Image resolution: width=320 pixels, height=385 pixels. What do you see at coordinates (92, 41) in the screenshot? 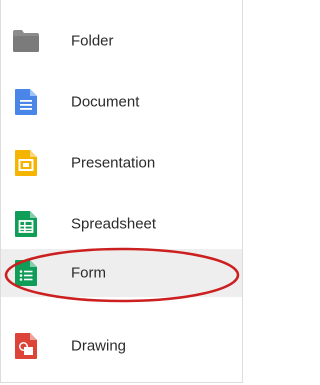
I see `menu-item-label: Folder` at bounding box center [92, 41].